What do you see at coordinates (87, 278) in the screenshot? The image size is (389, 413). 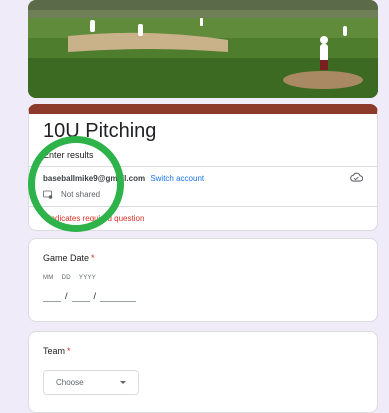 I see `year-label: YYYY` at bounding box center [87, 278].